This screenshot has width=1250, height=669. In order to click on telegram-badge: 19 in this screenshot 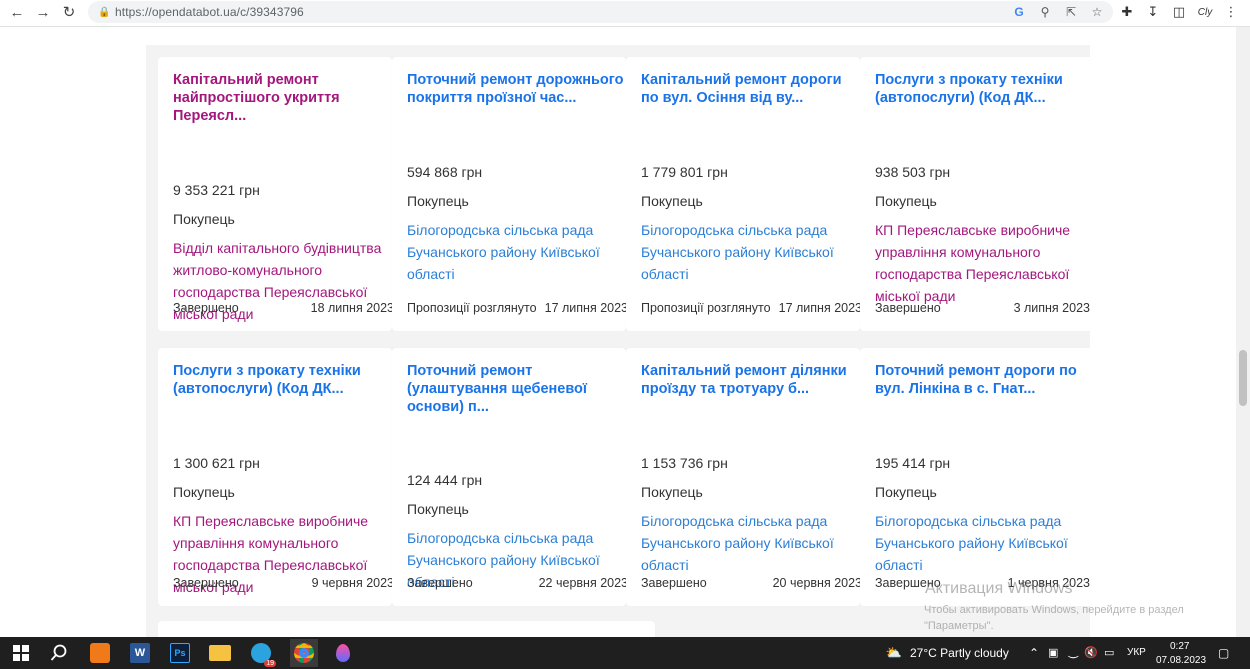, I will do `click(270, 663)`.